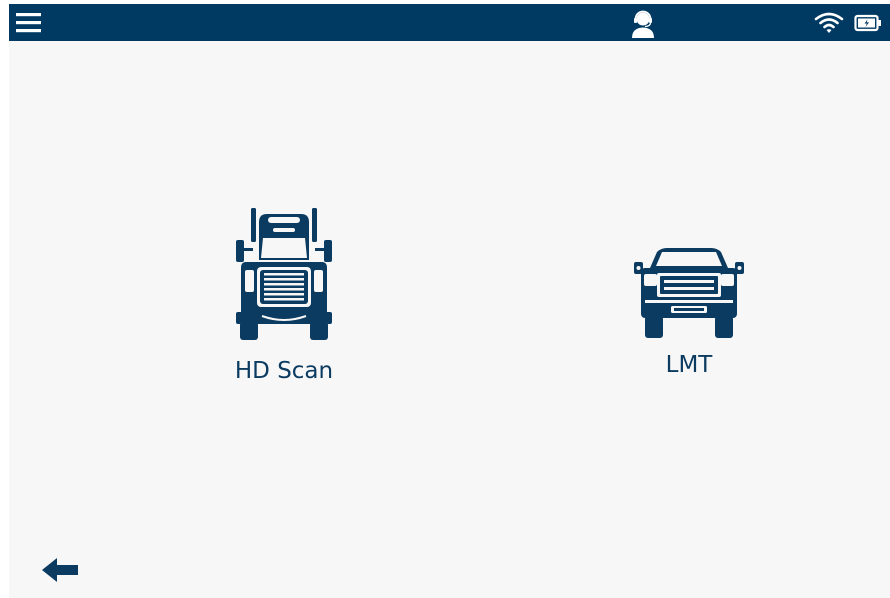 The width and height of the screenshot is (890, 598). I want to click on battery-charging-icon, so click(867, 23).